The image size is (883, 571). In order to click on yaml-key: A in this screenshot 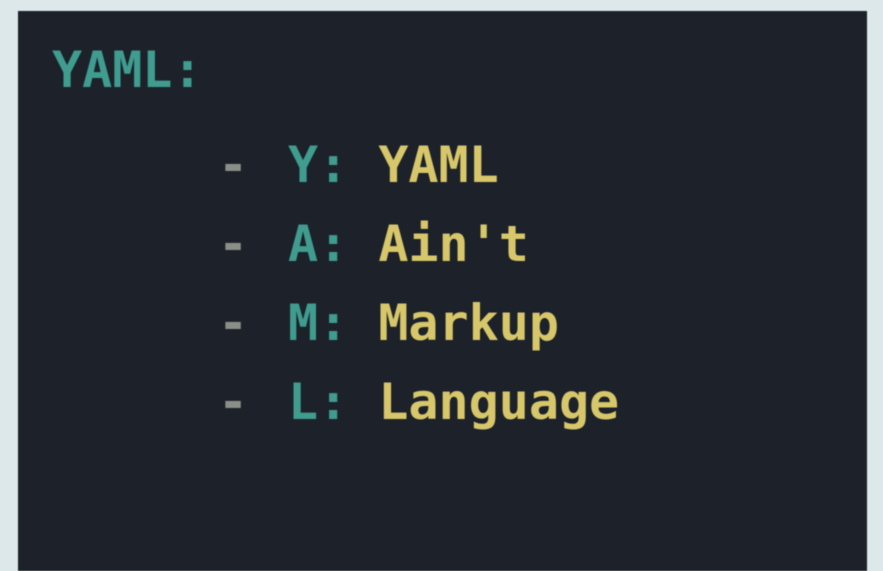, I will do `click(303, 244)`.